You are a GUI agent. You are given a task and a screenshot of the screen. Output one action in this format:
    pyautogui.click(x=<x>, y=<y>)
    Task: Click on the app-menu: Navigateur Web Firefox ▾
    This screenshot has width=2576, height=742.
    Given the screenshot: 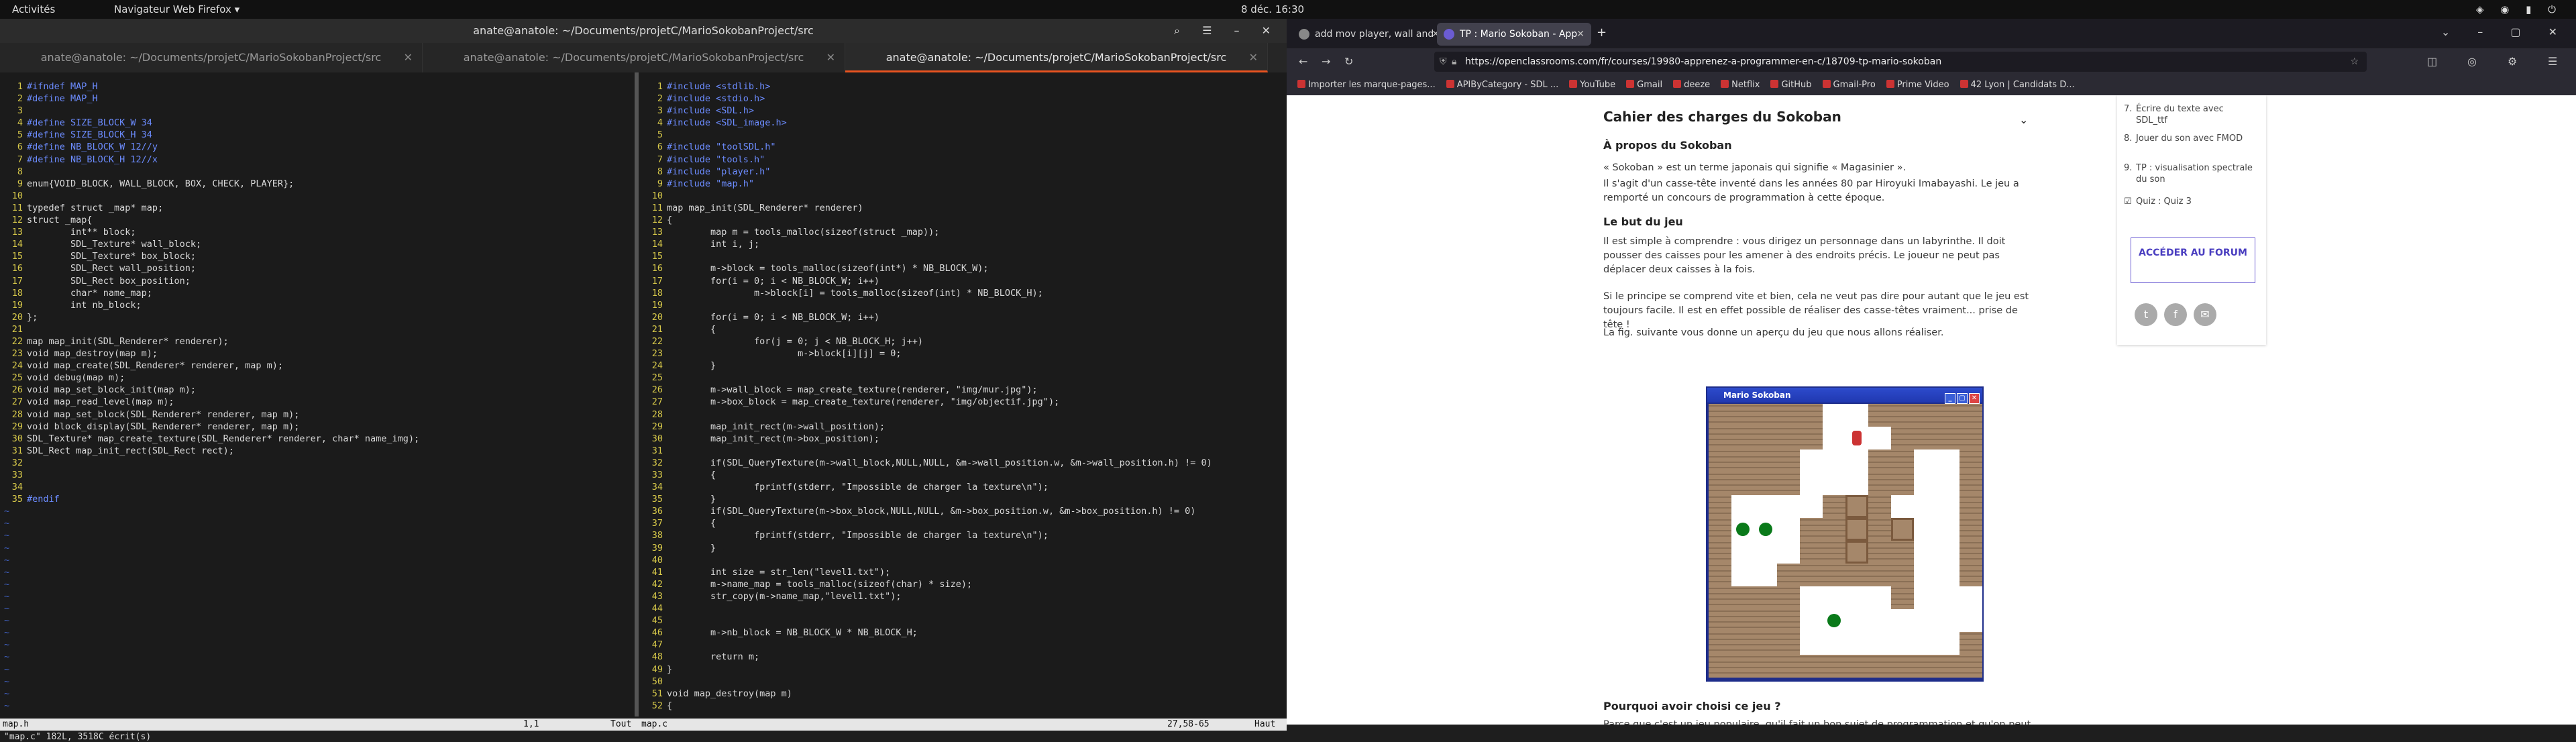 What is the action you would take?
    pyautogui.click(x=176, y=9)
    